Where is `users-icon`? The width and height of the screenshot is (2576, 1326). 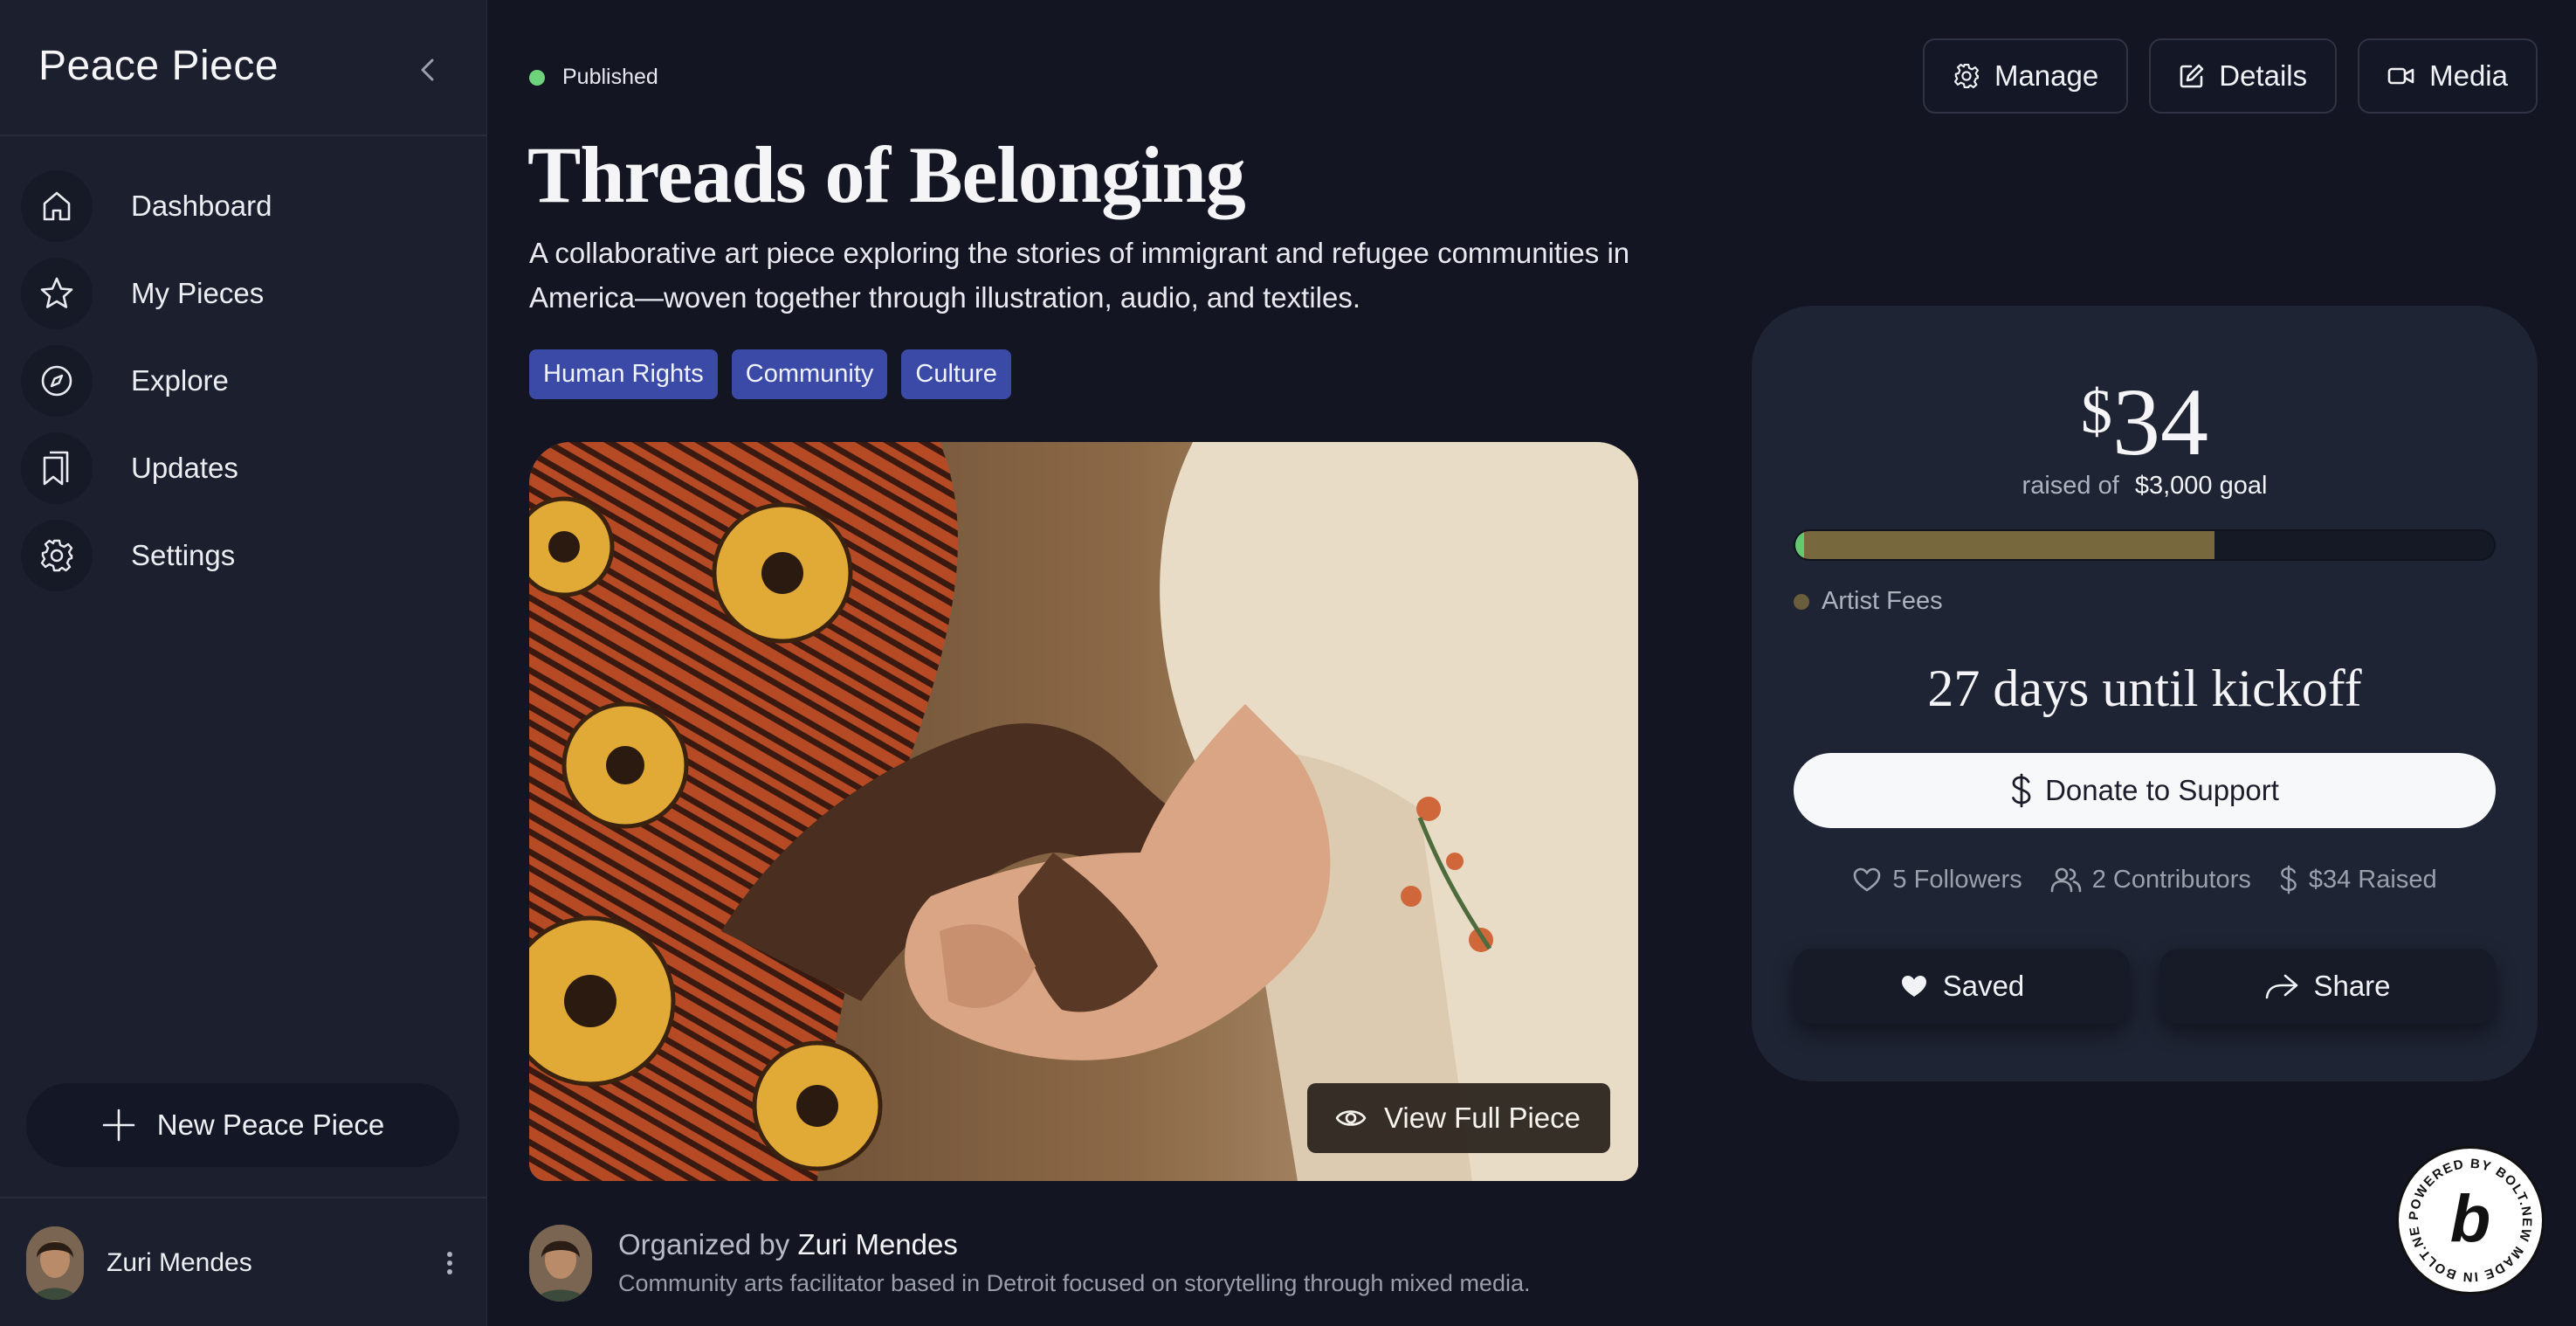
users-icon is located at coordinates (2066, 880).